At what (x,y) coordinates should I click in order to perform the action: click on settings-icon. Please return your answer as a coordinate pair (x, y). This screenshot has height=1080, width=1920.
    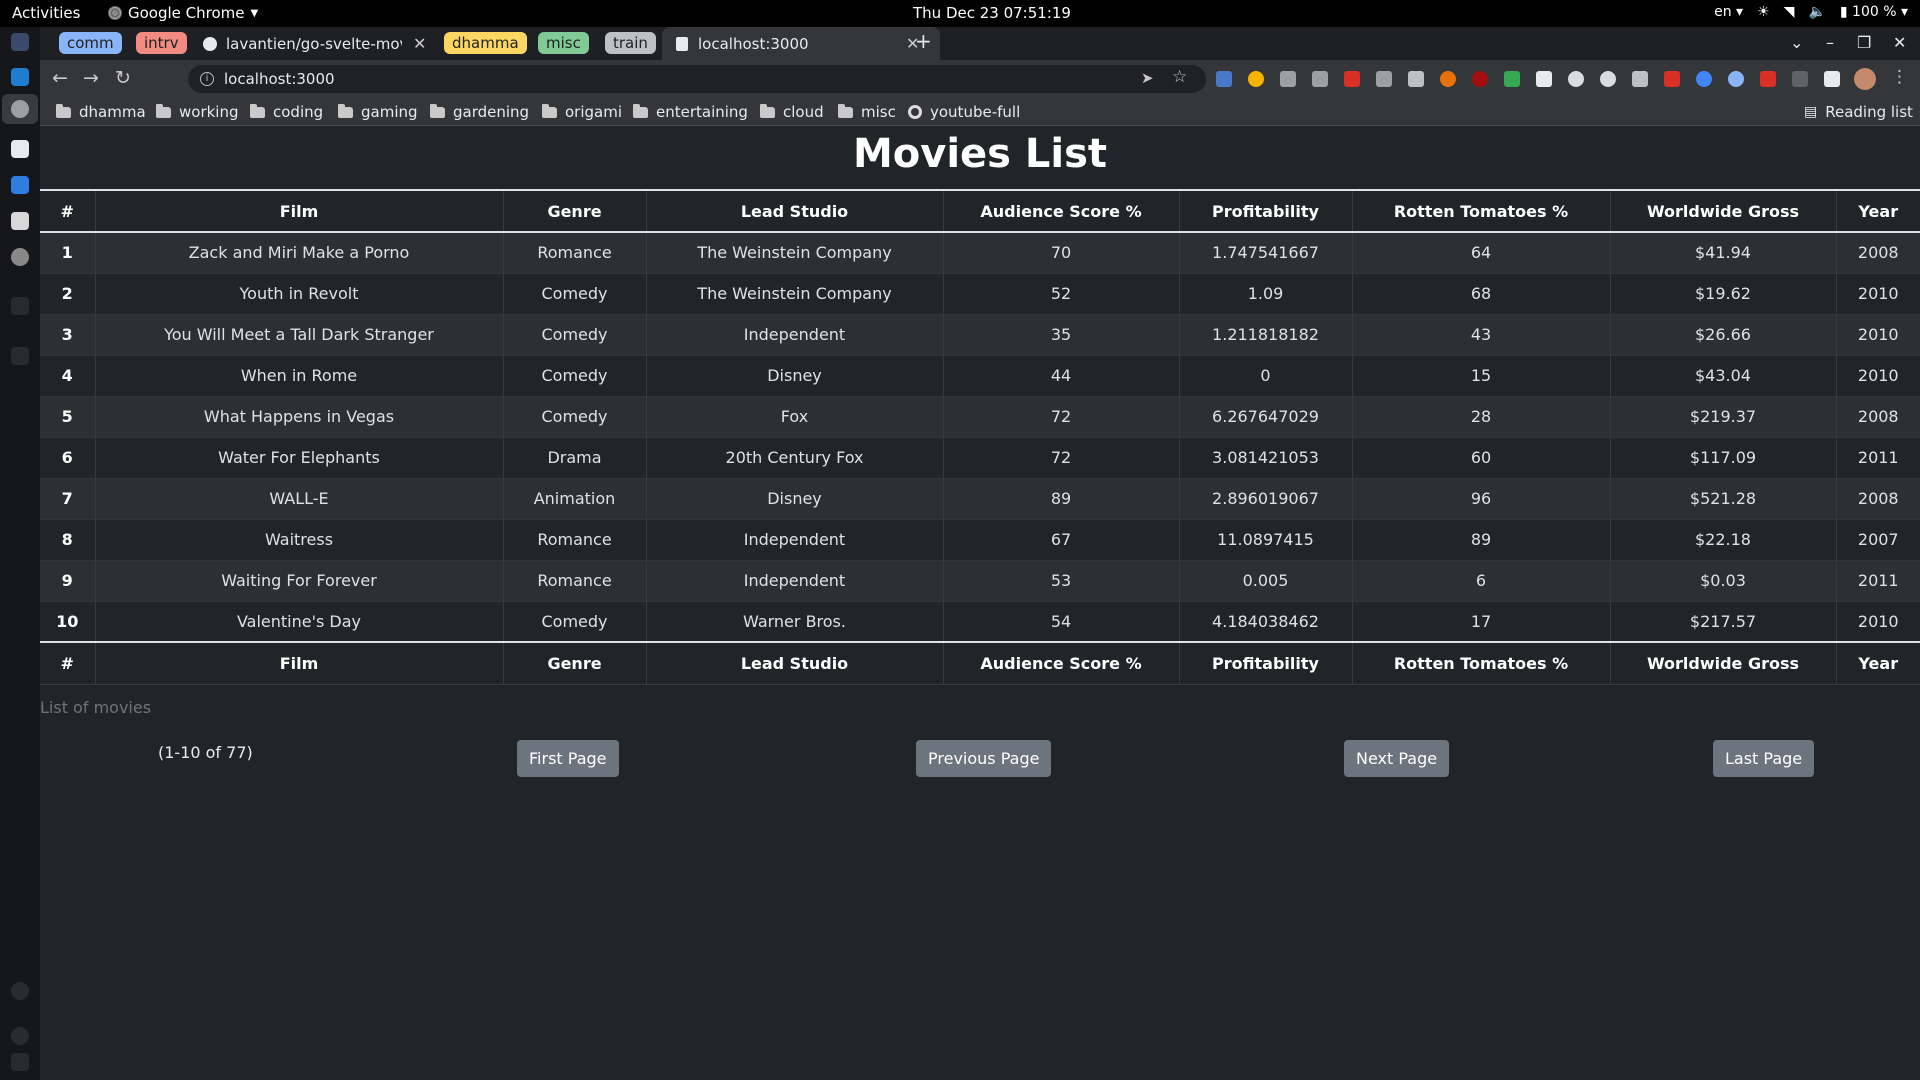
    Looking at the image, I should click on (20, 1036).